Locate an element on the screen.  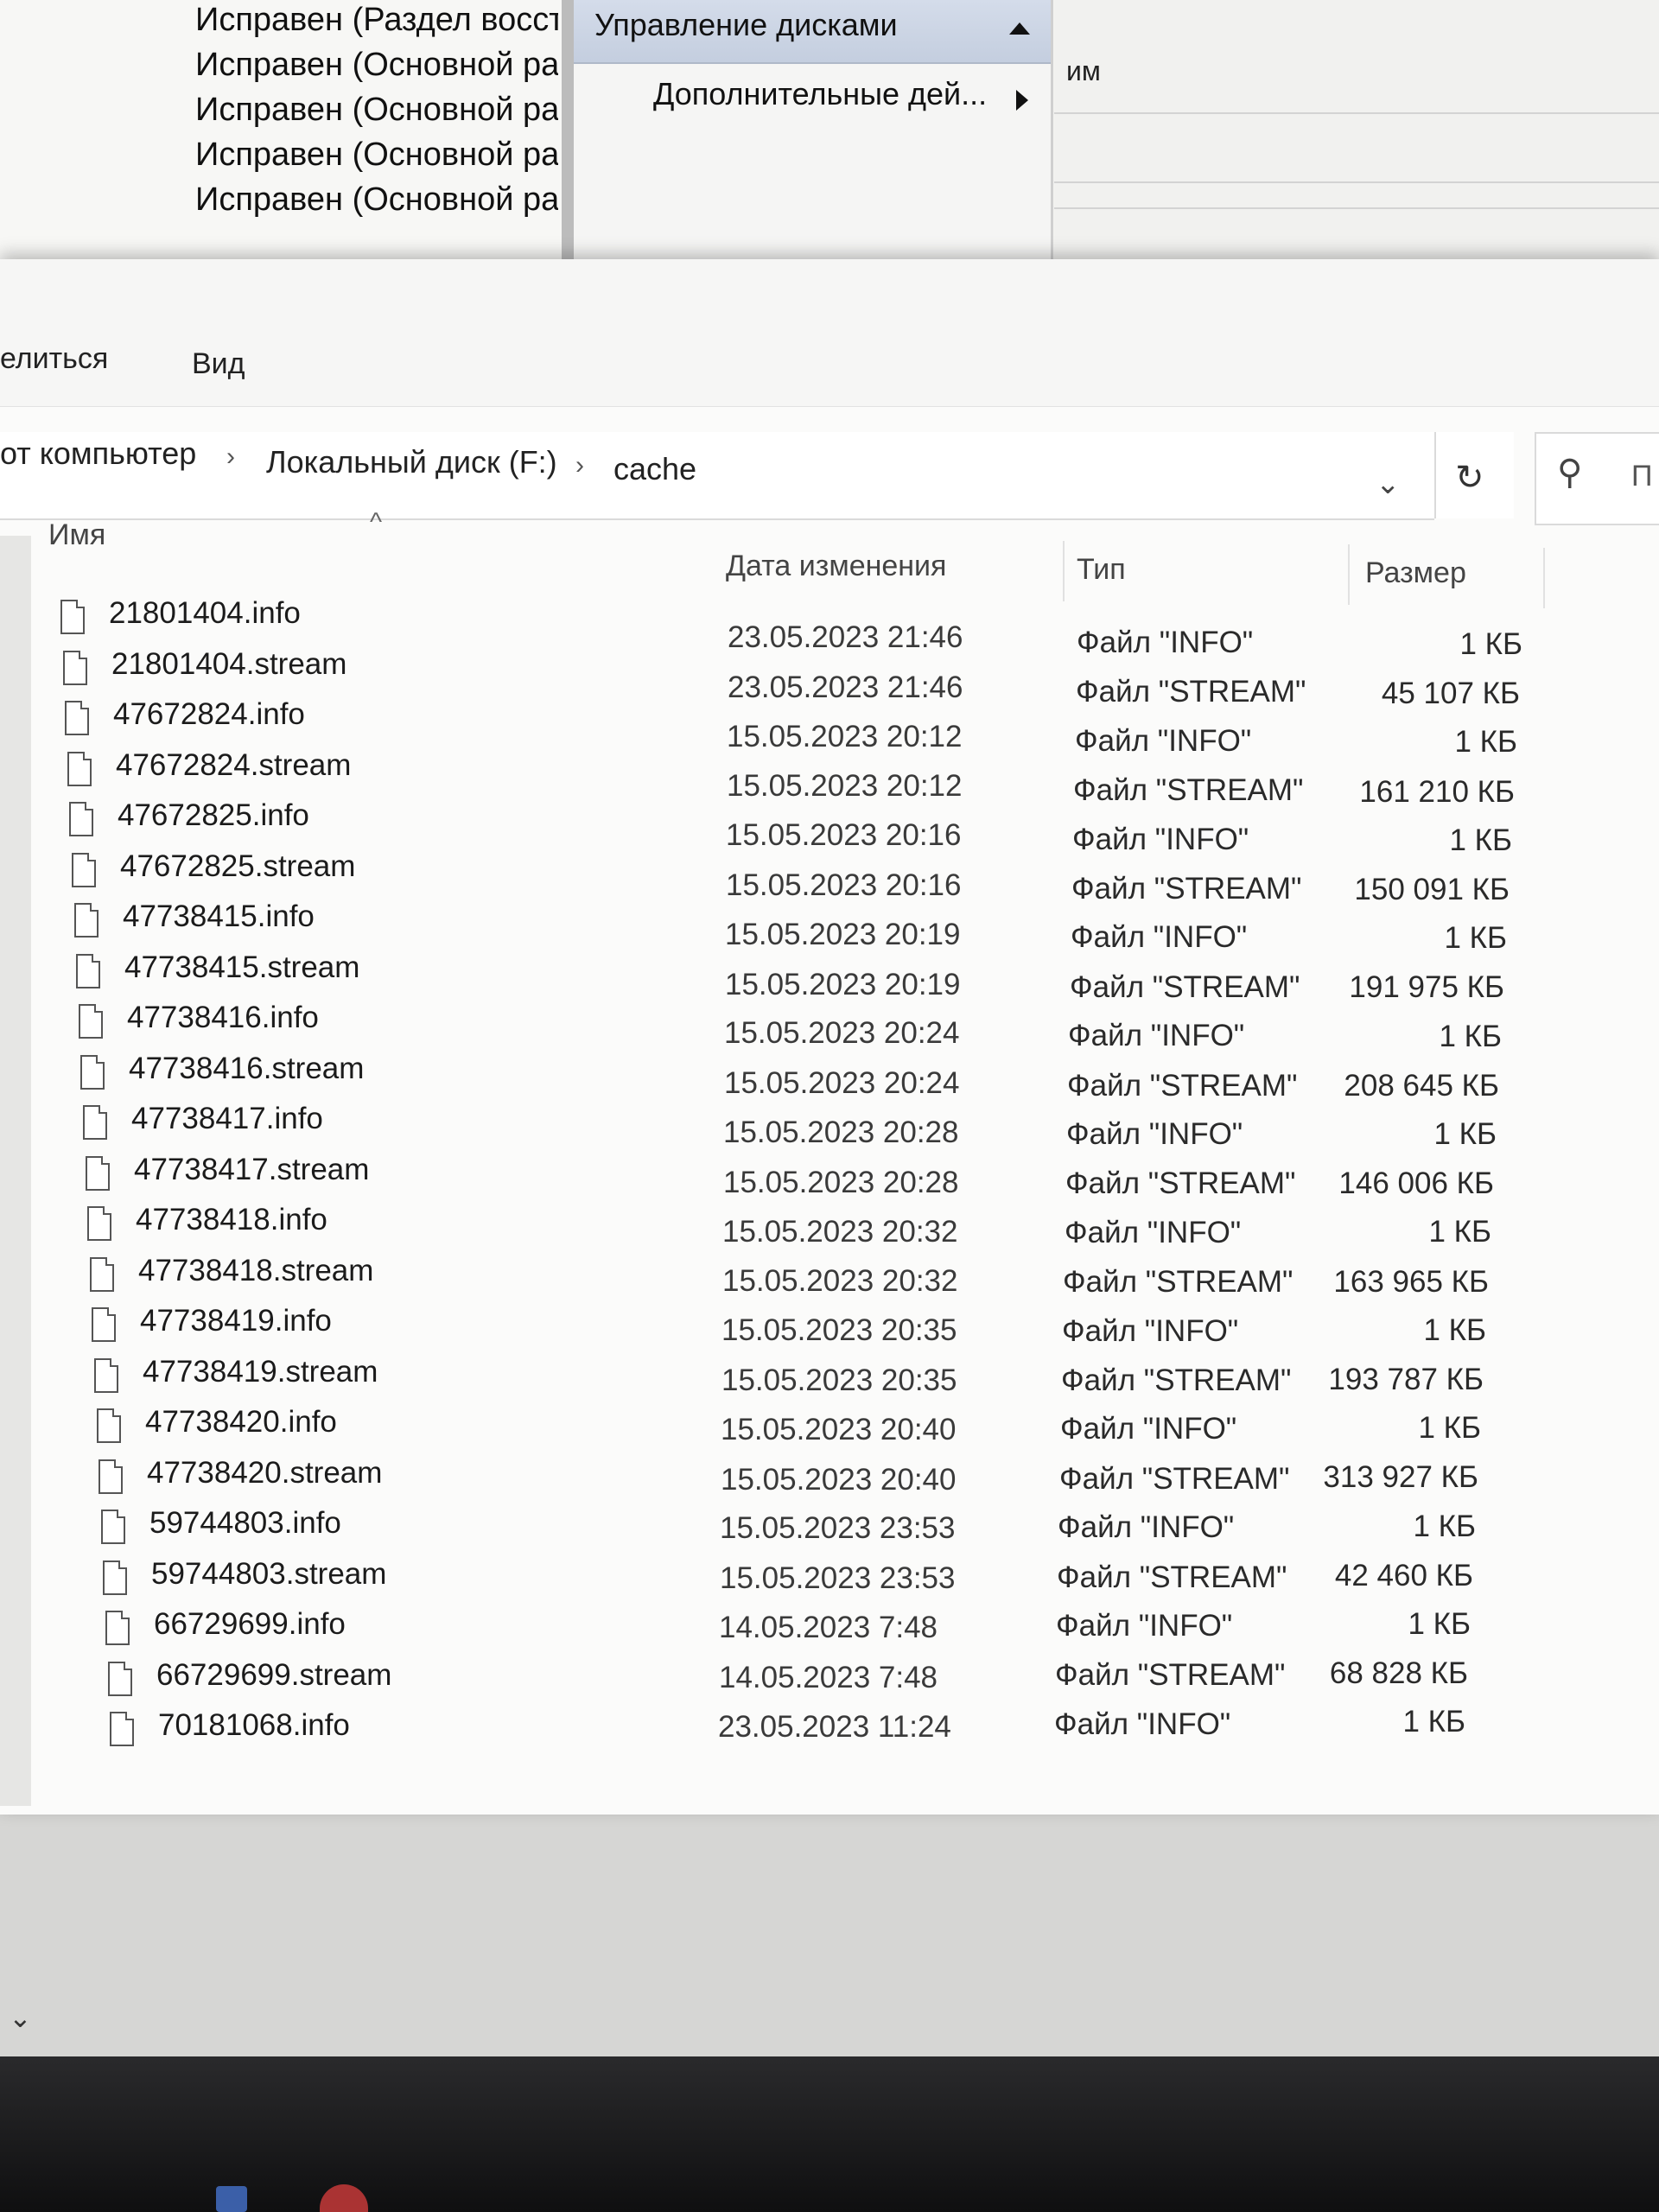
file-date: 15.05.2023 20:32 is located at coordinates (840, 1280).